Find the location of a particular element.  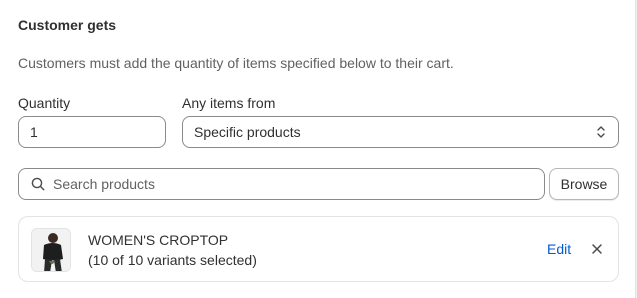

product-variants: (10 of 10 variants selected) is located at coordinates (172, 260).